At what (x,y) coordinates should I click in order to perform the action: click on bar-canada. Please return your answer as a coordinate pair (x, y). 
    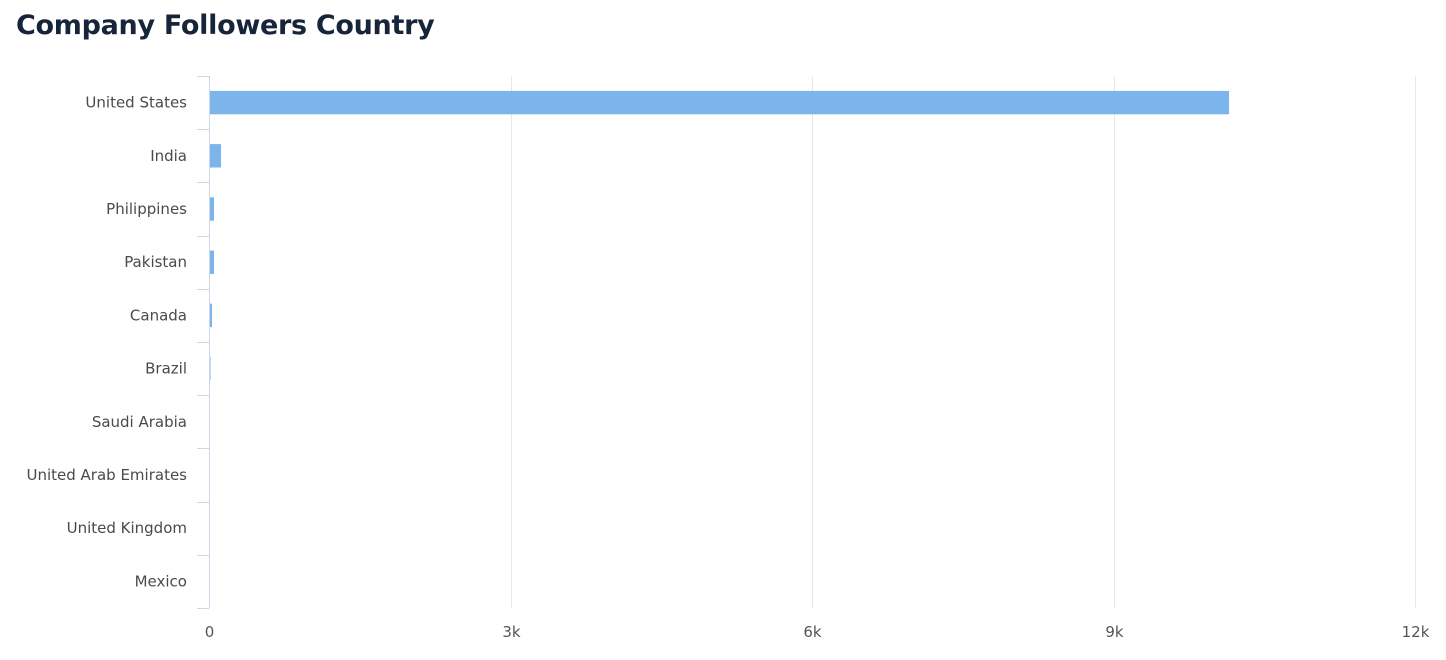
    Looking at the image, I should click on (211, 315).